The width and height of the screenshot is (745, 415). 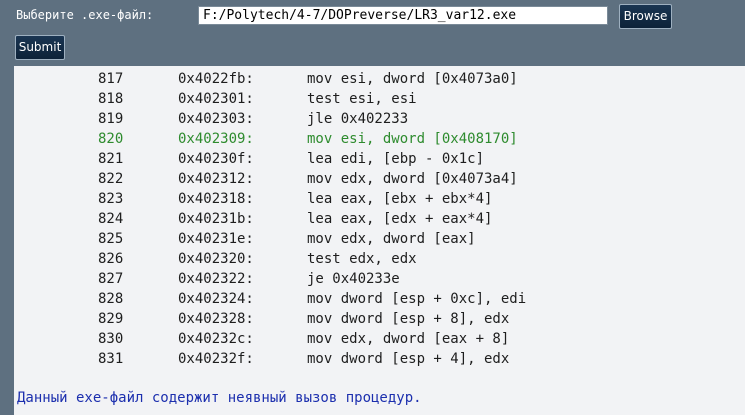 I want to click on code-line: 826 0x402320: test edx, edx, so click(x=379, y=259).